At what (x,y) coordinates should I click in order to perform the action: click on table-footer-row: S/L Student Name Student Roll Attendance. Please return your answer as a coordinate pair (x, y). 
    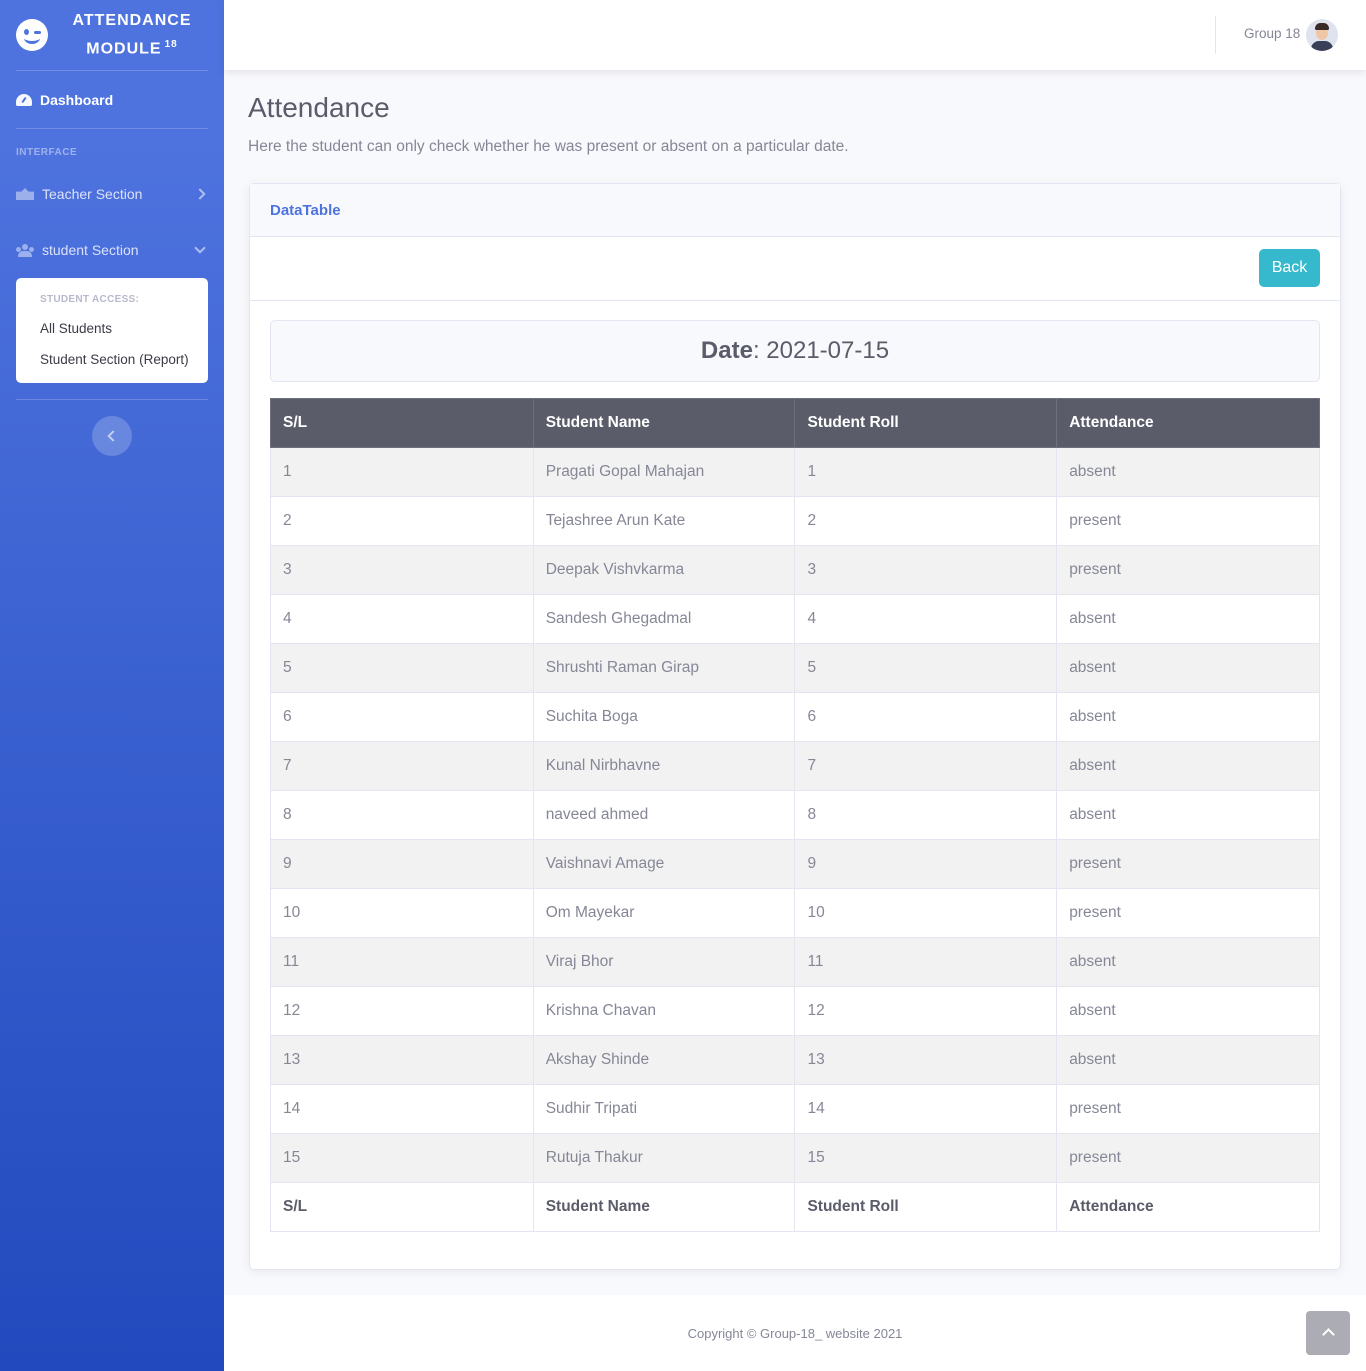
    Looking at the image, I should click on (795, 1207).